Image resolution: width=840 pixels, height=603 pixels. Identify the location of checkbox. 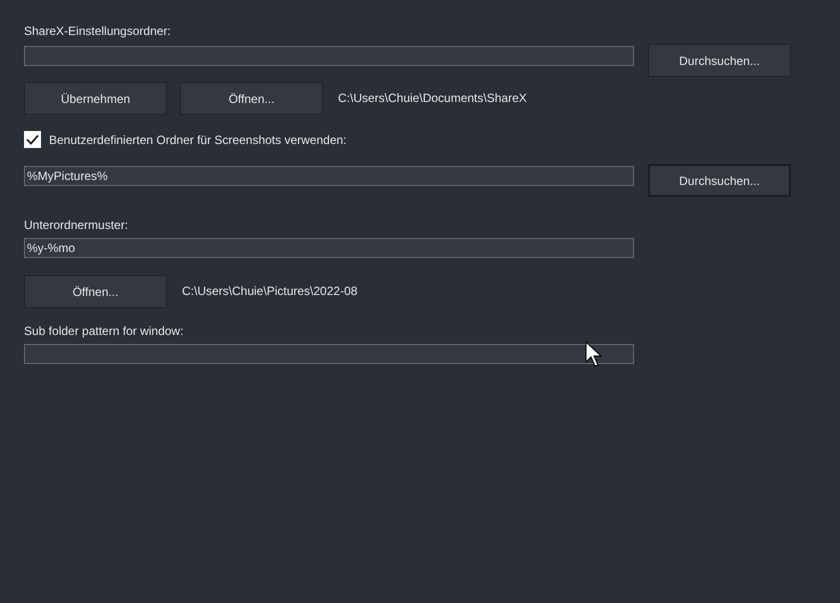
(32, 139).